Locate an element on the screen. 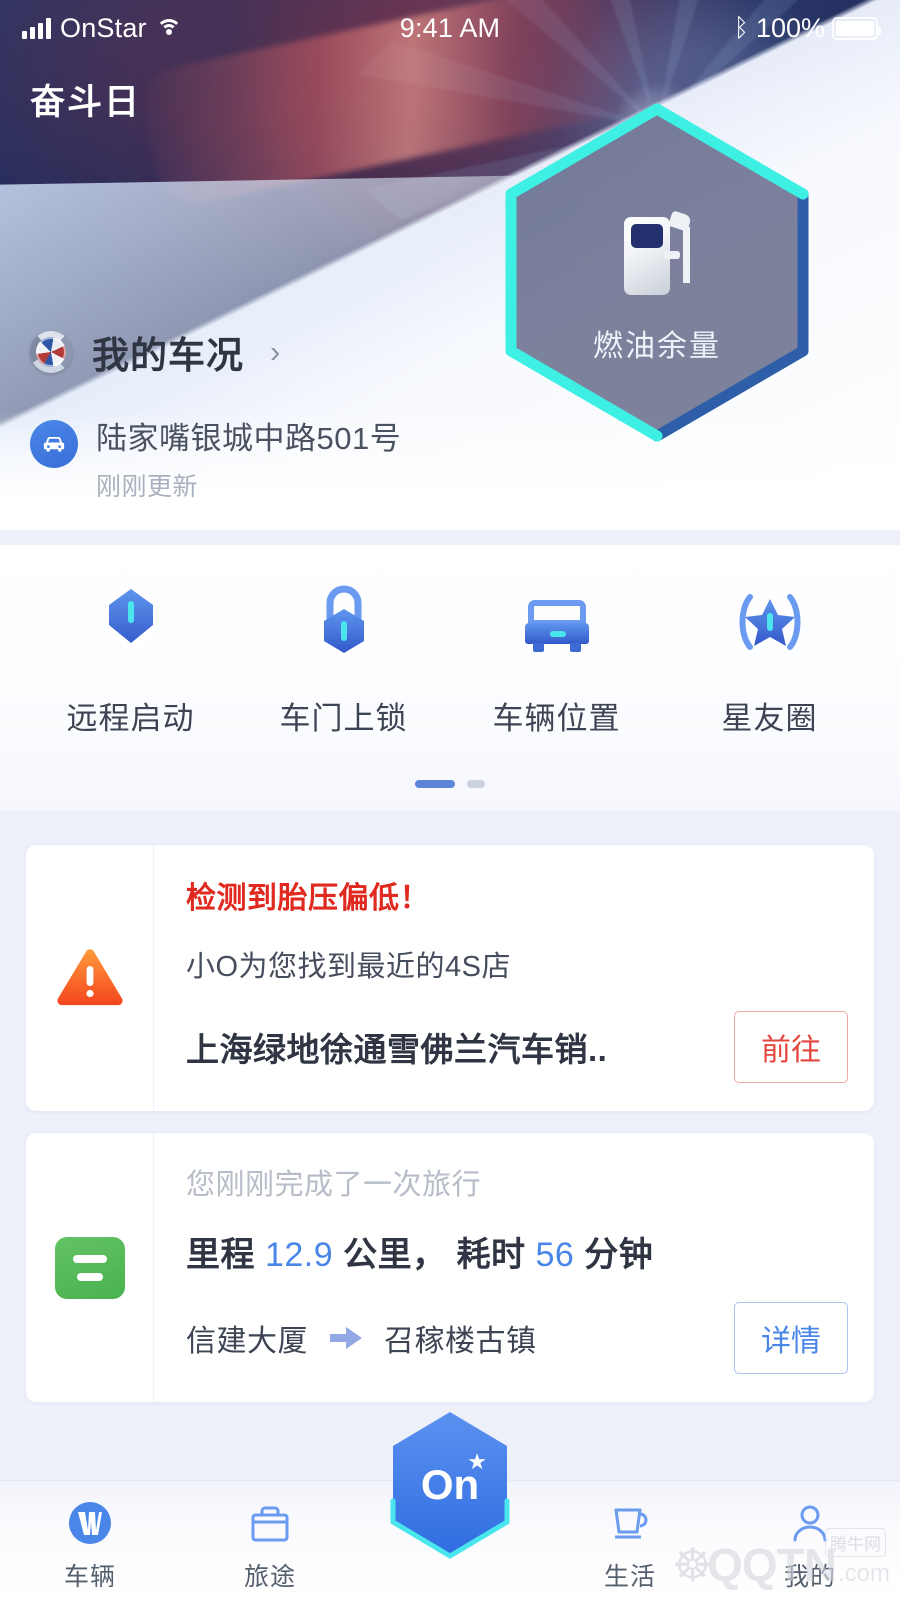  distance-unit: 公里， is located at coordinates (395, 1255).